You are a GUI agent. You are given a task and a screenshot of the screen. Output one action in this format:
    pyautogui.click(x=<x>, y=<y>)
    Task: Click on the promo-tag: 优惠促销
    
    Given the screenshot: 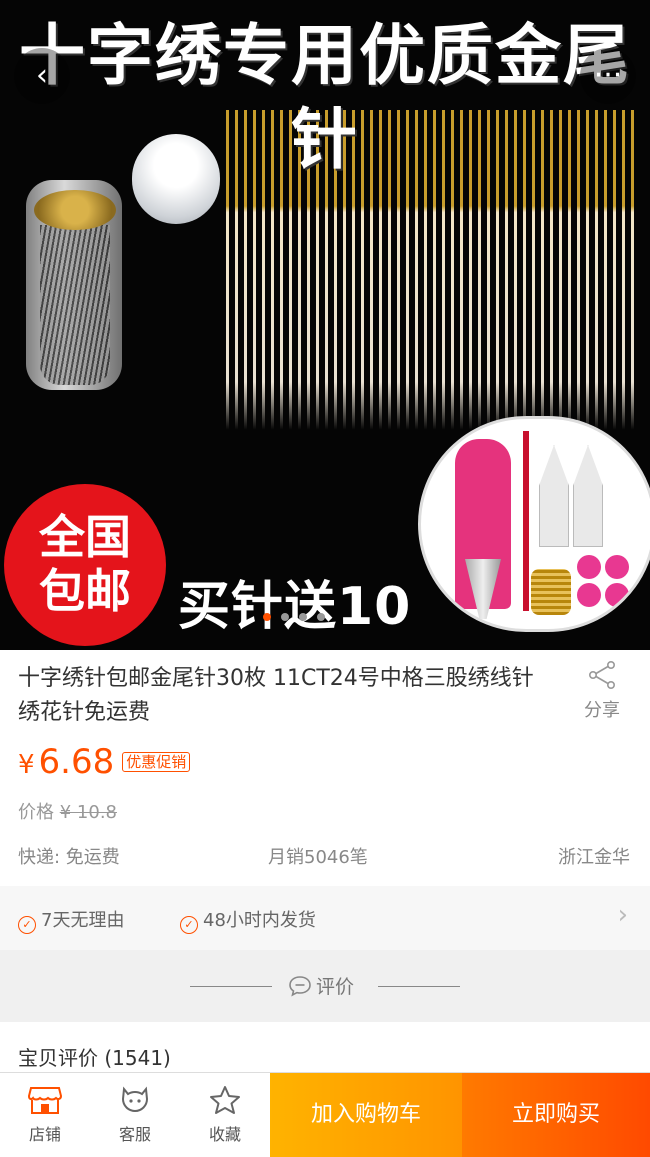 What is the action you would take?
    pyautogui.click(x=156, y=762)
    